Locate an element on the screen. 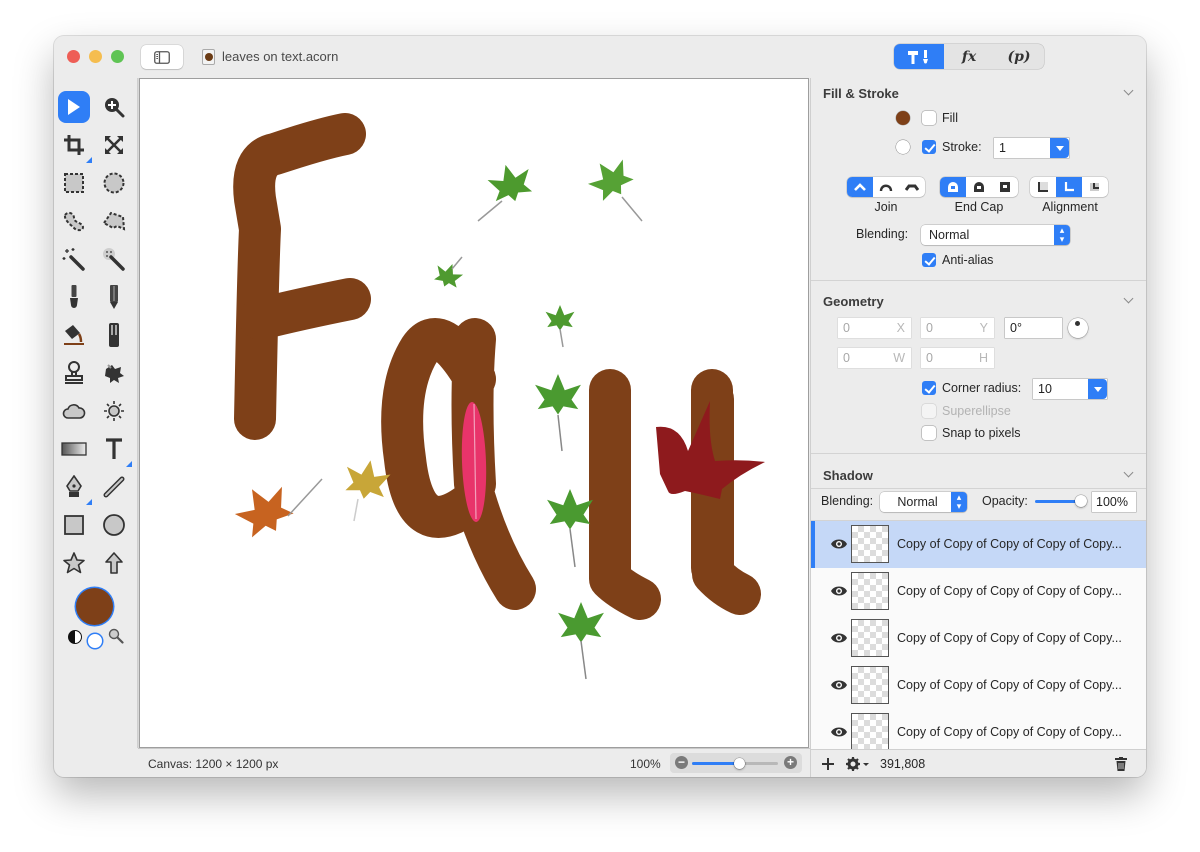 This screenshot has width=1200, height=852. close-window-button is located at coordinates (73, 56).